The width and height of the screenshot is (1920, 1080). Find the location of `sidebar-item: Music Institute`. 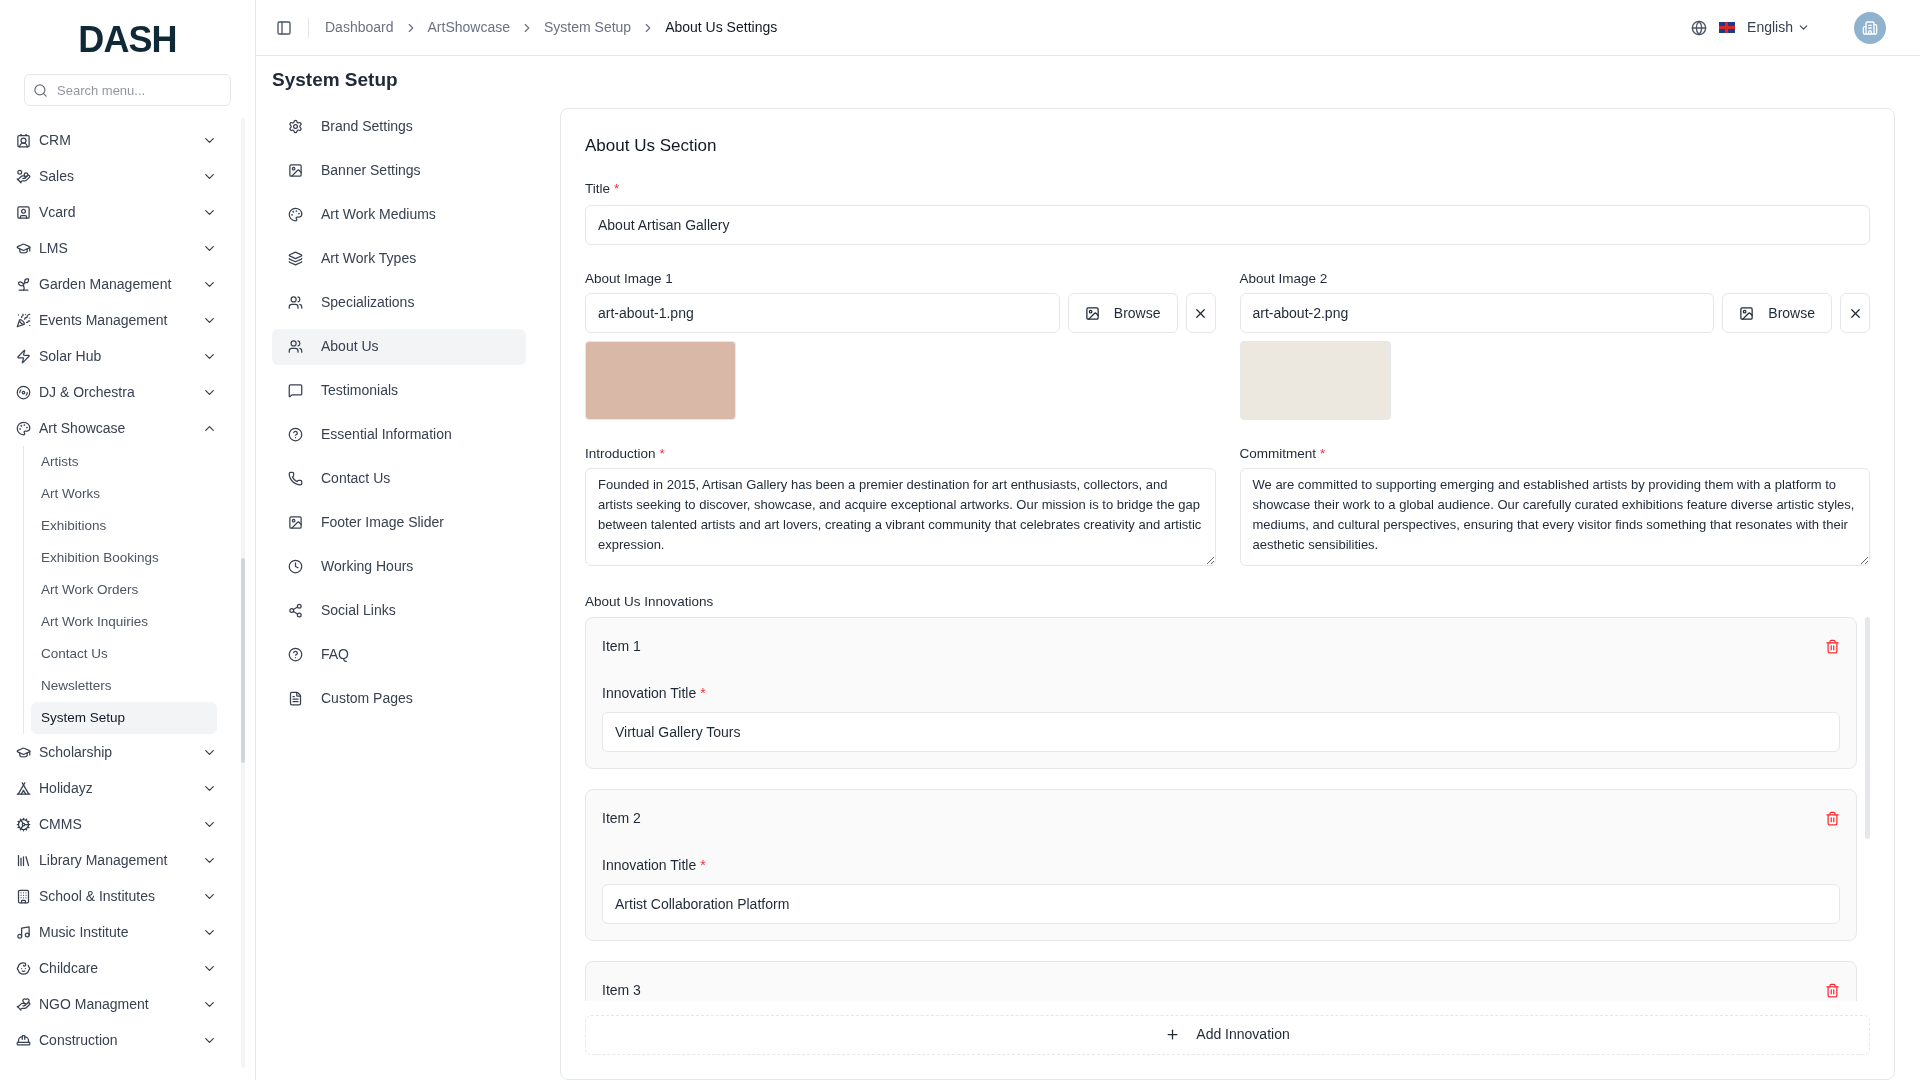

sidebar-item: Music Institute is located at coordinates (116, 932).